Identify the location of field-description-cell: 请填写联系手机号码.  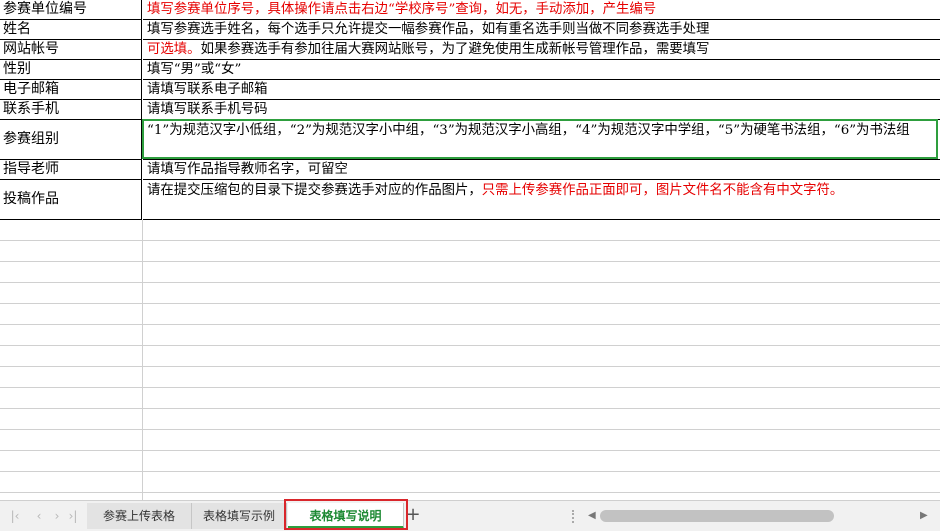
(541, 110).